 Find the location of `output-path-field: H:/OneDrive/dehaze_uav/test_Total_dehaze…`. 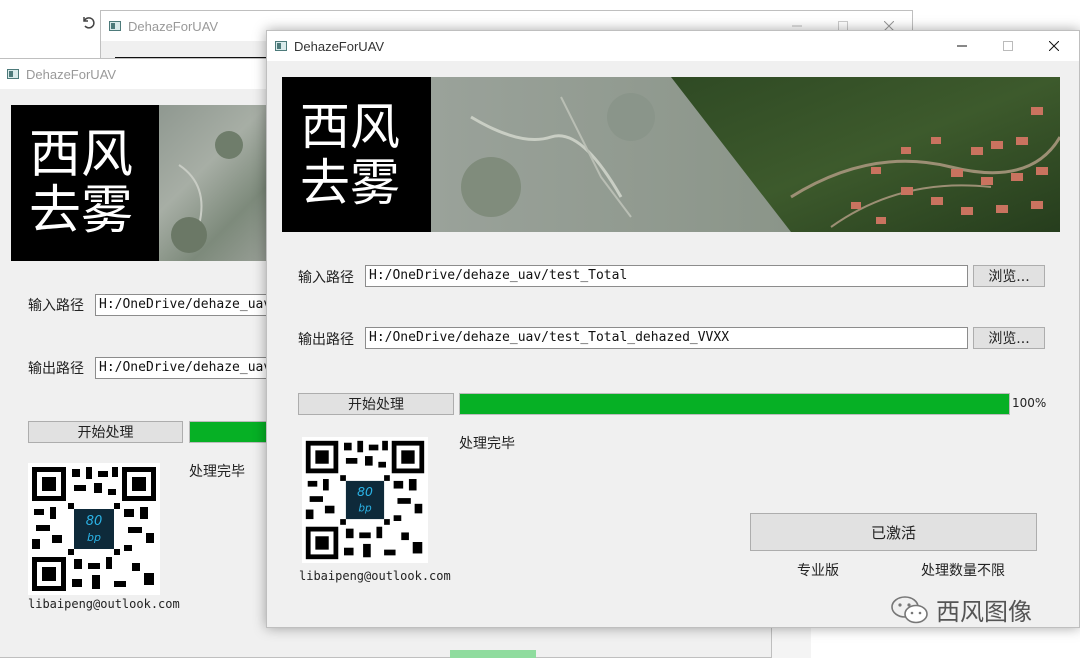

output-path-field: H:/OneDrive/dehaze_uav/test_Total_dehaze… is located at coordinates (666, 338).